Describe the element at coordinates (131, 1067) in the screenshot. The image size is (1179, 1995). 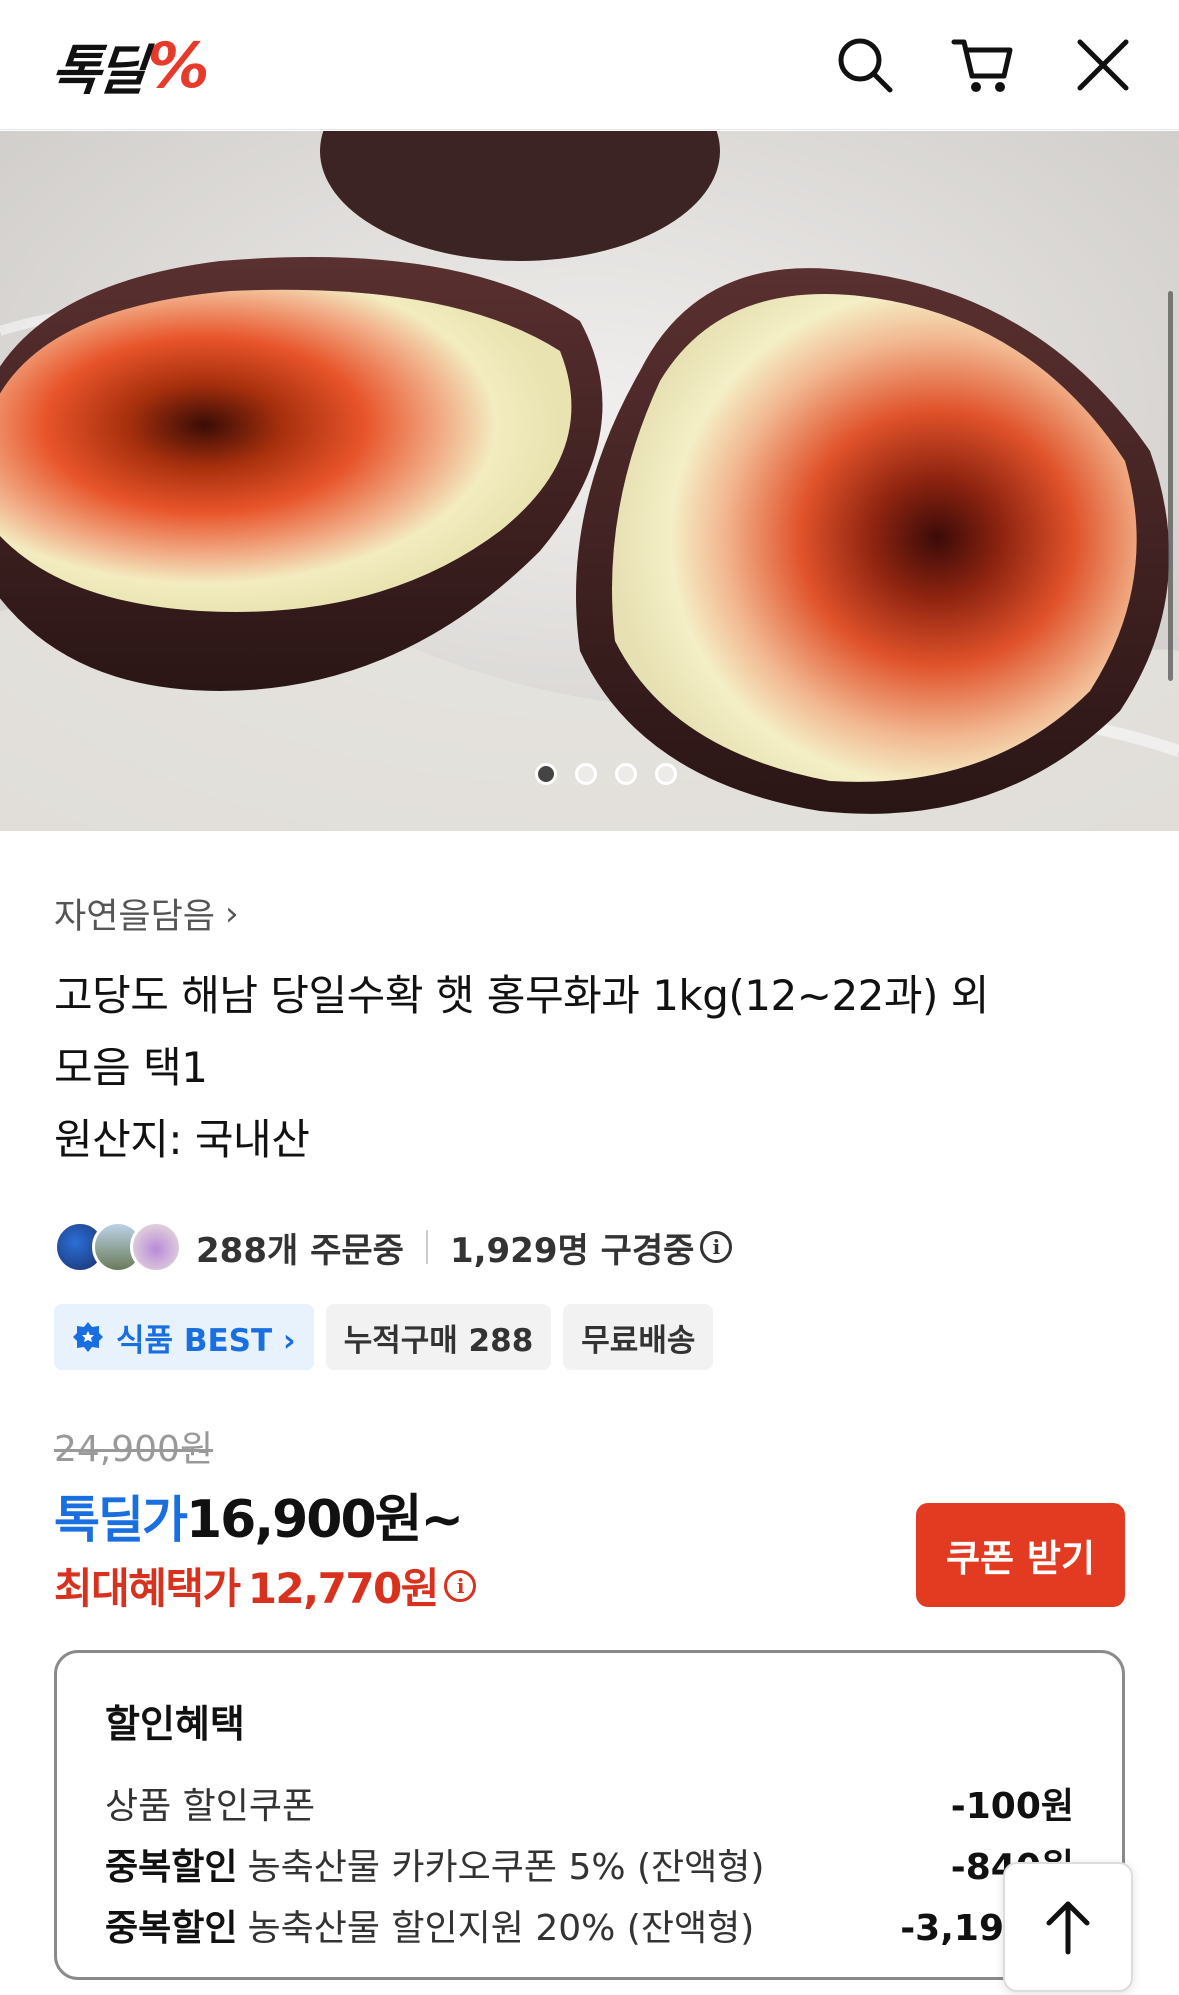
I see `title-line-2: 모음 택1` at that location.